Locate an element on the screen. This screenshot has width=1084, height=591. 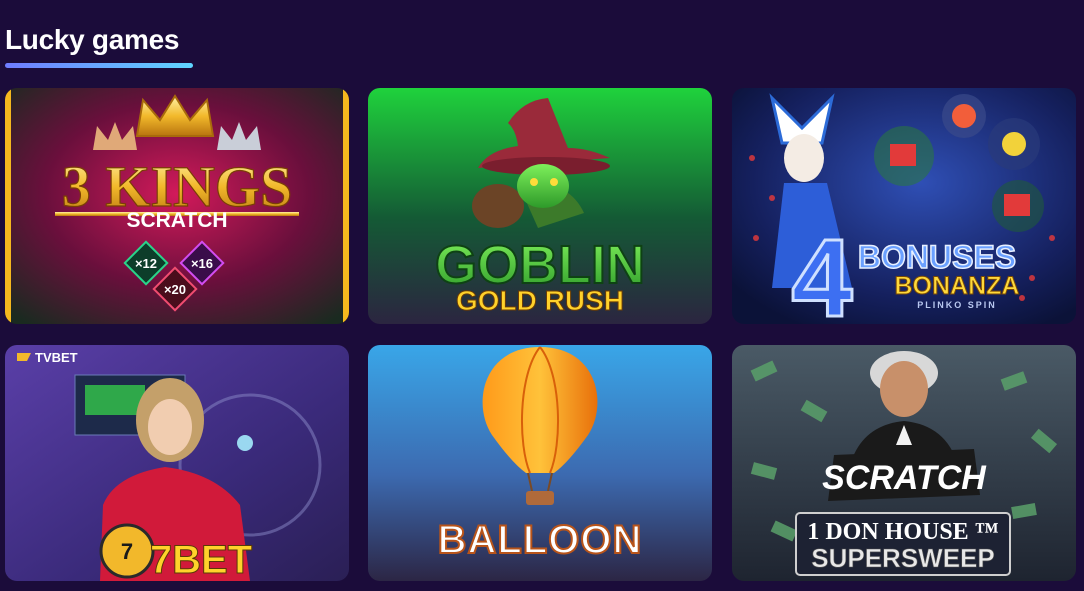
title-underline is located at coordinates (99, 65).